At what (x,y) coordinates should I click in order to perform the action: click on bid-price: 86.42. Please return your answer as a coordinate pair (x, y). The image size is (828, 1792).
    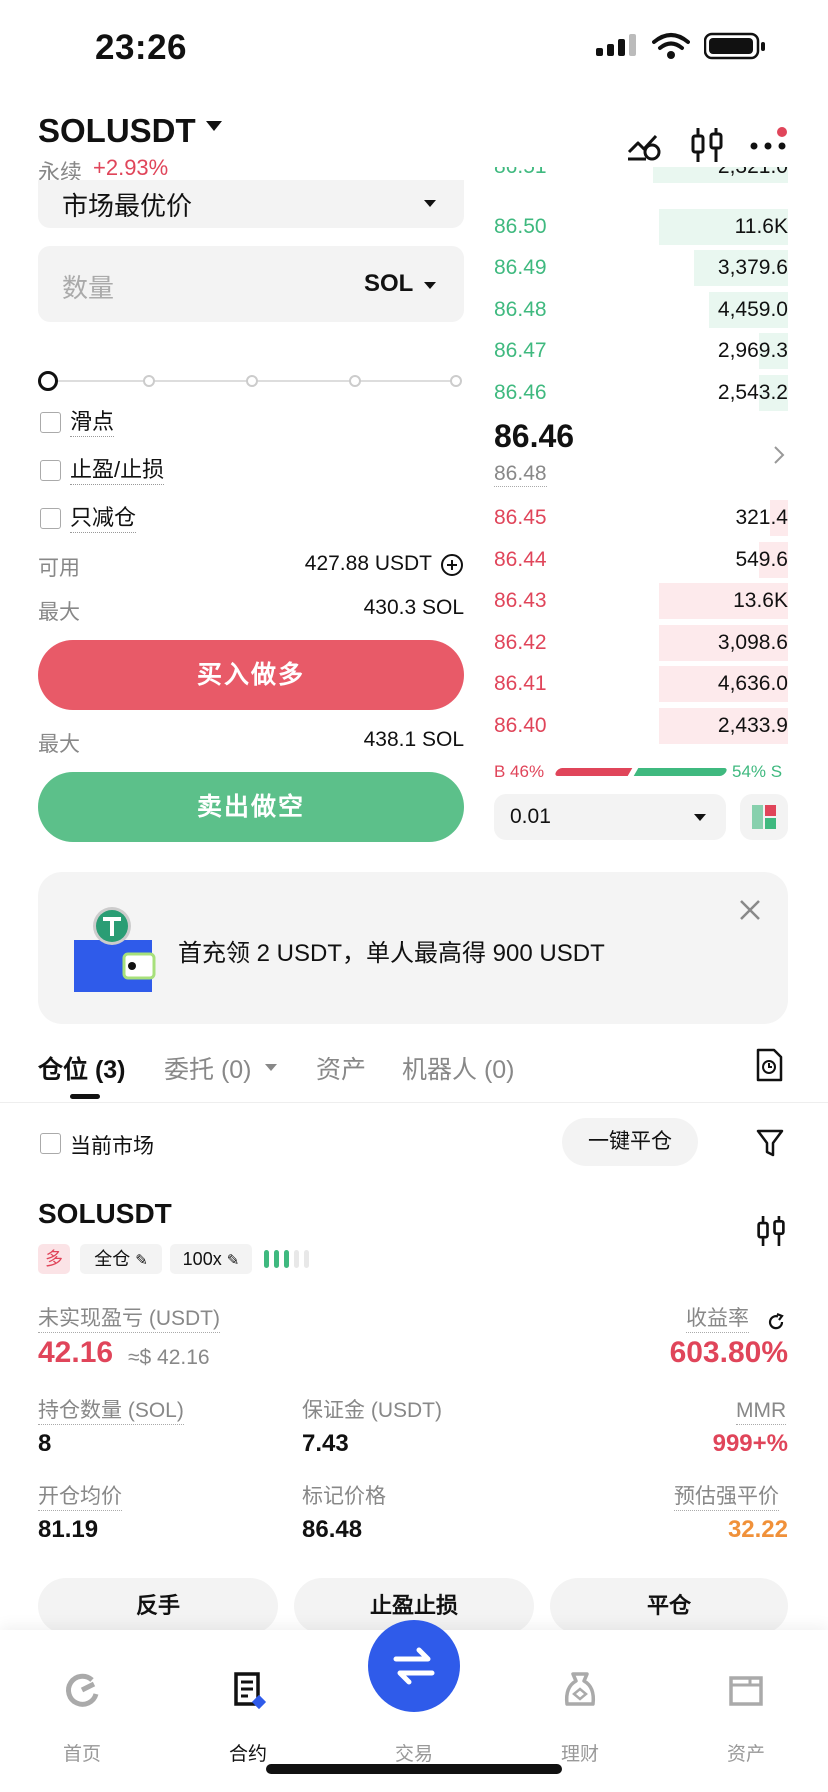
    Looking at the image, I should click on (520, 642).